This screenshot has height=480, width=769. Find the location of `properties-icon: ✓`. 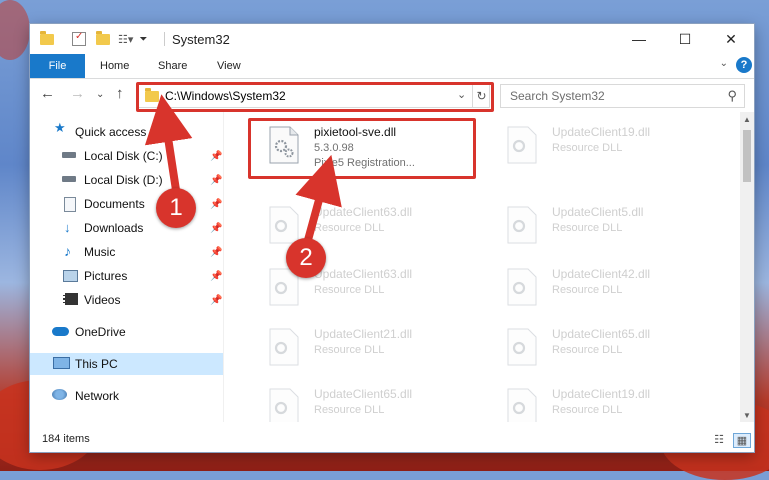

properties-icon: ✓ is located at coordinates (79, 38).